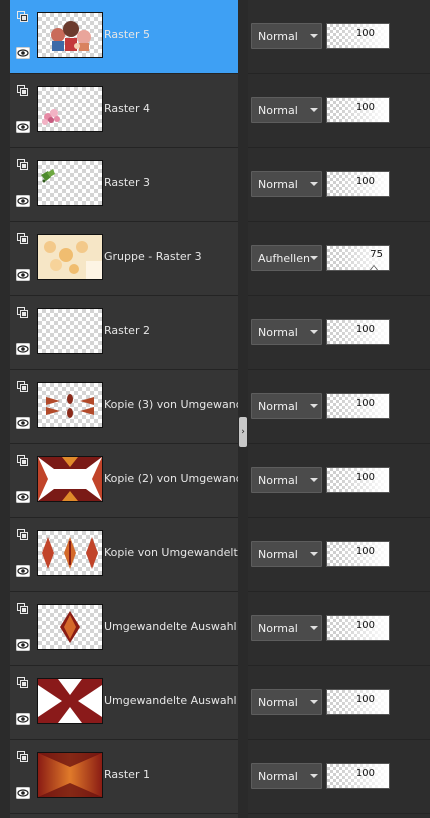  Describe the element at coordinates (358, 258) in the screenshot. I see `opacity-slider: 75` at that location.